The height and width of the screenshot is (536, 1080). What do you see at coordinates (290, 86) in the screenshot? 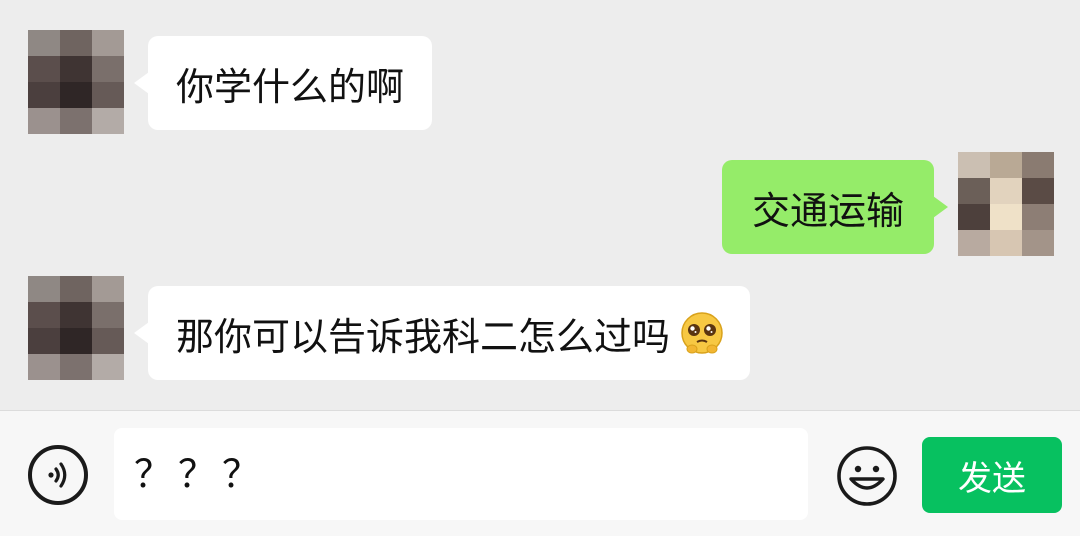
I see `message-text: 你学什么的啊` at bounding box center [290, 86].